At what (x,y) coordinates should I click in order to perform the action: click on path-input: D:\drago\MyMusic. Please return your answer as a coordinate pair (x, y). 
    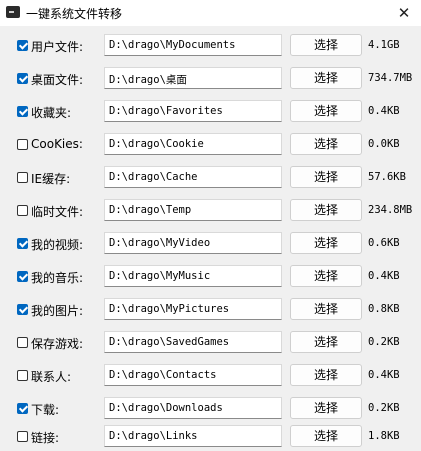
    Looking at the image, I should click on (193, 276).